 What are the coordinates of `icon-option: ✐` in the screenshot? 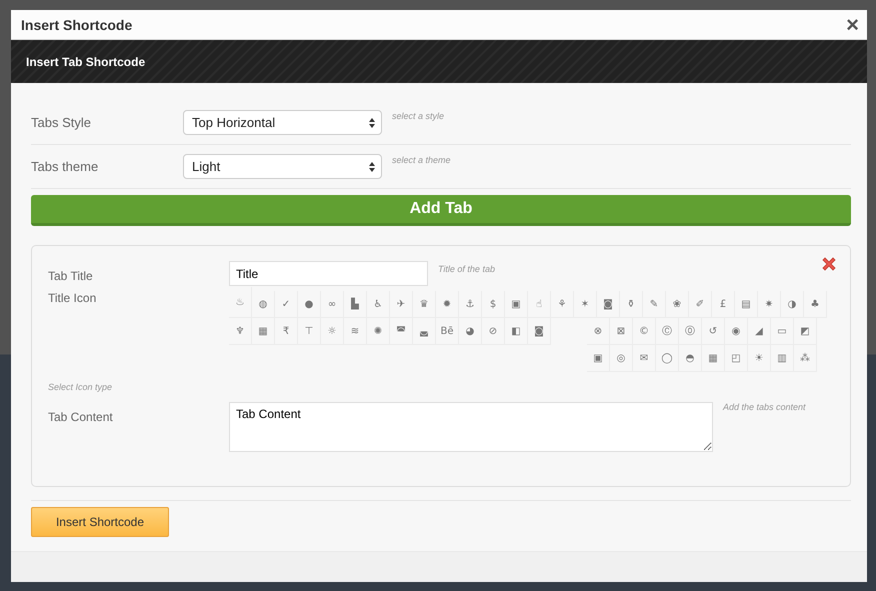 It's located at (700, 304).